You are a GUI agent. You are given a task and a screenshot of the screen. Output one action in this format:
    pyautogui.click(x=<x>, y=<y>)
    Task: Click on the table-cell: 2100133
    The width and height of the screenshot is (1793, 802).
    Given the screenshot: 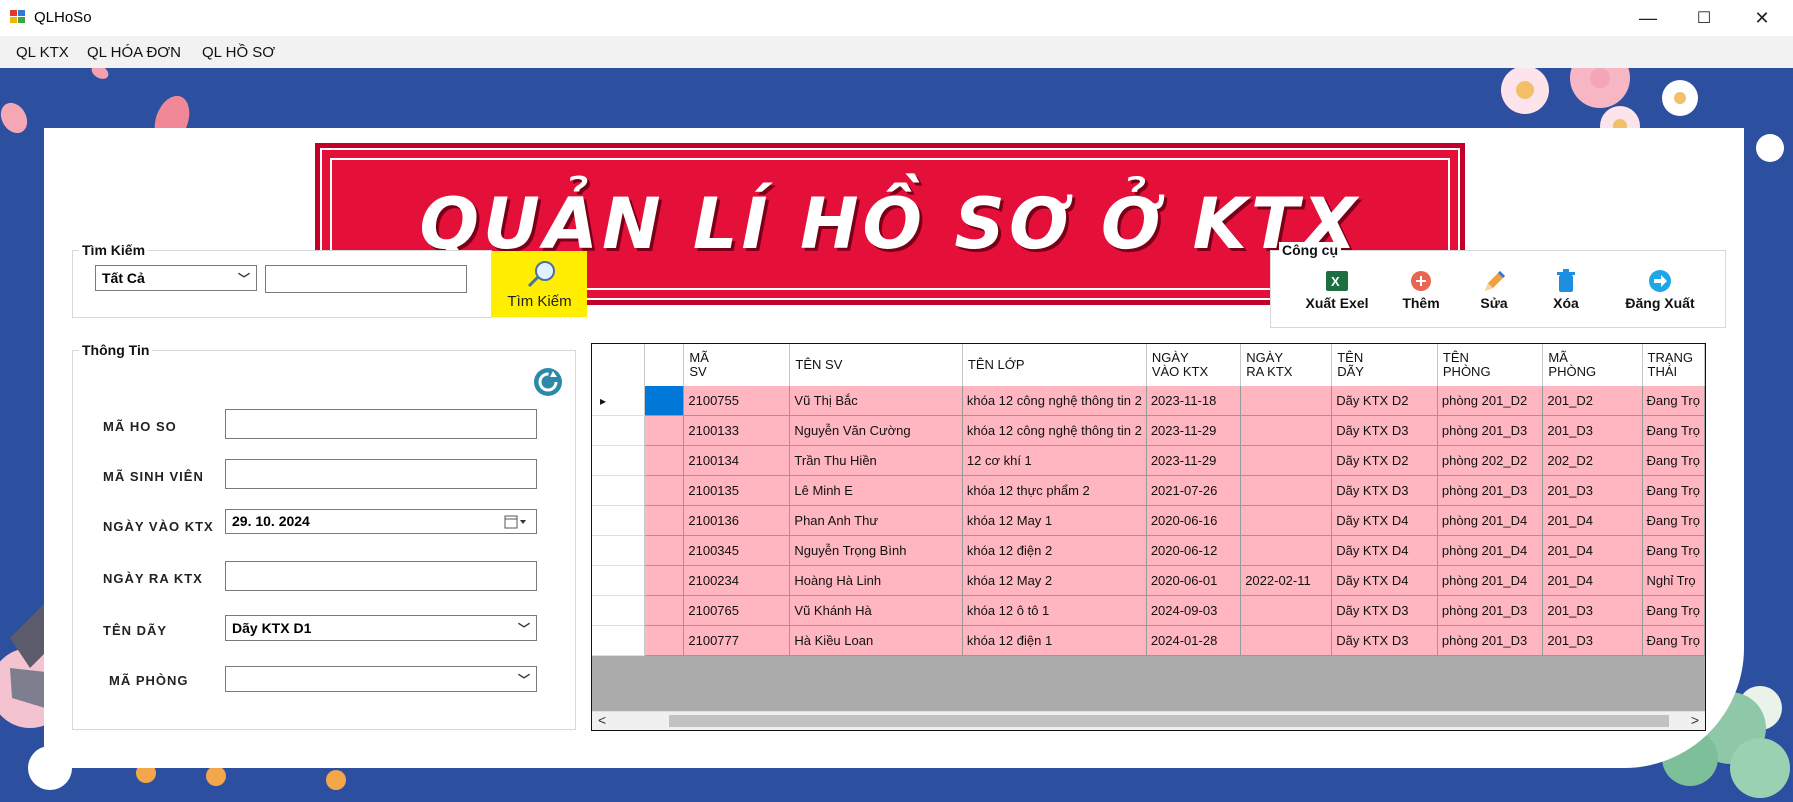 What is the action you would take?
    pyautogui.click(x=737, y=430)
    